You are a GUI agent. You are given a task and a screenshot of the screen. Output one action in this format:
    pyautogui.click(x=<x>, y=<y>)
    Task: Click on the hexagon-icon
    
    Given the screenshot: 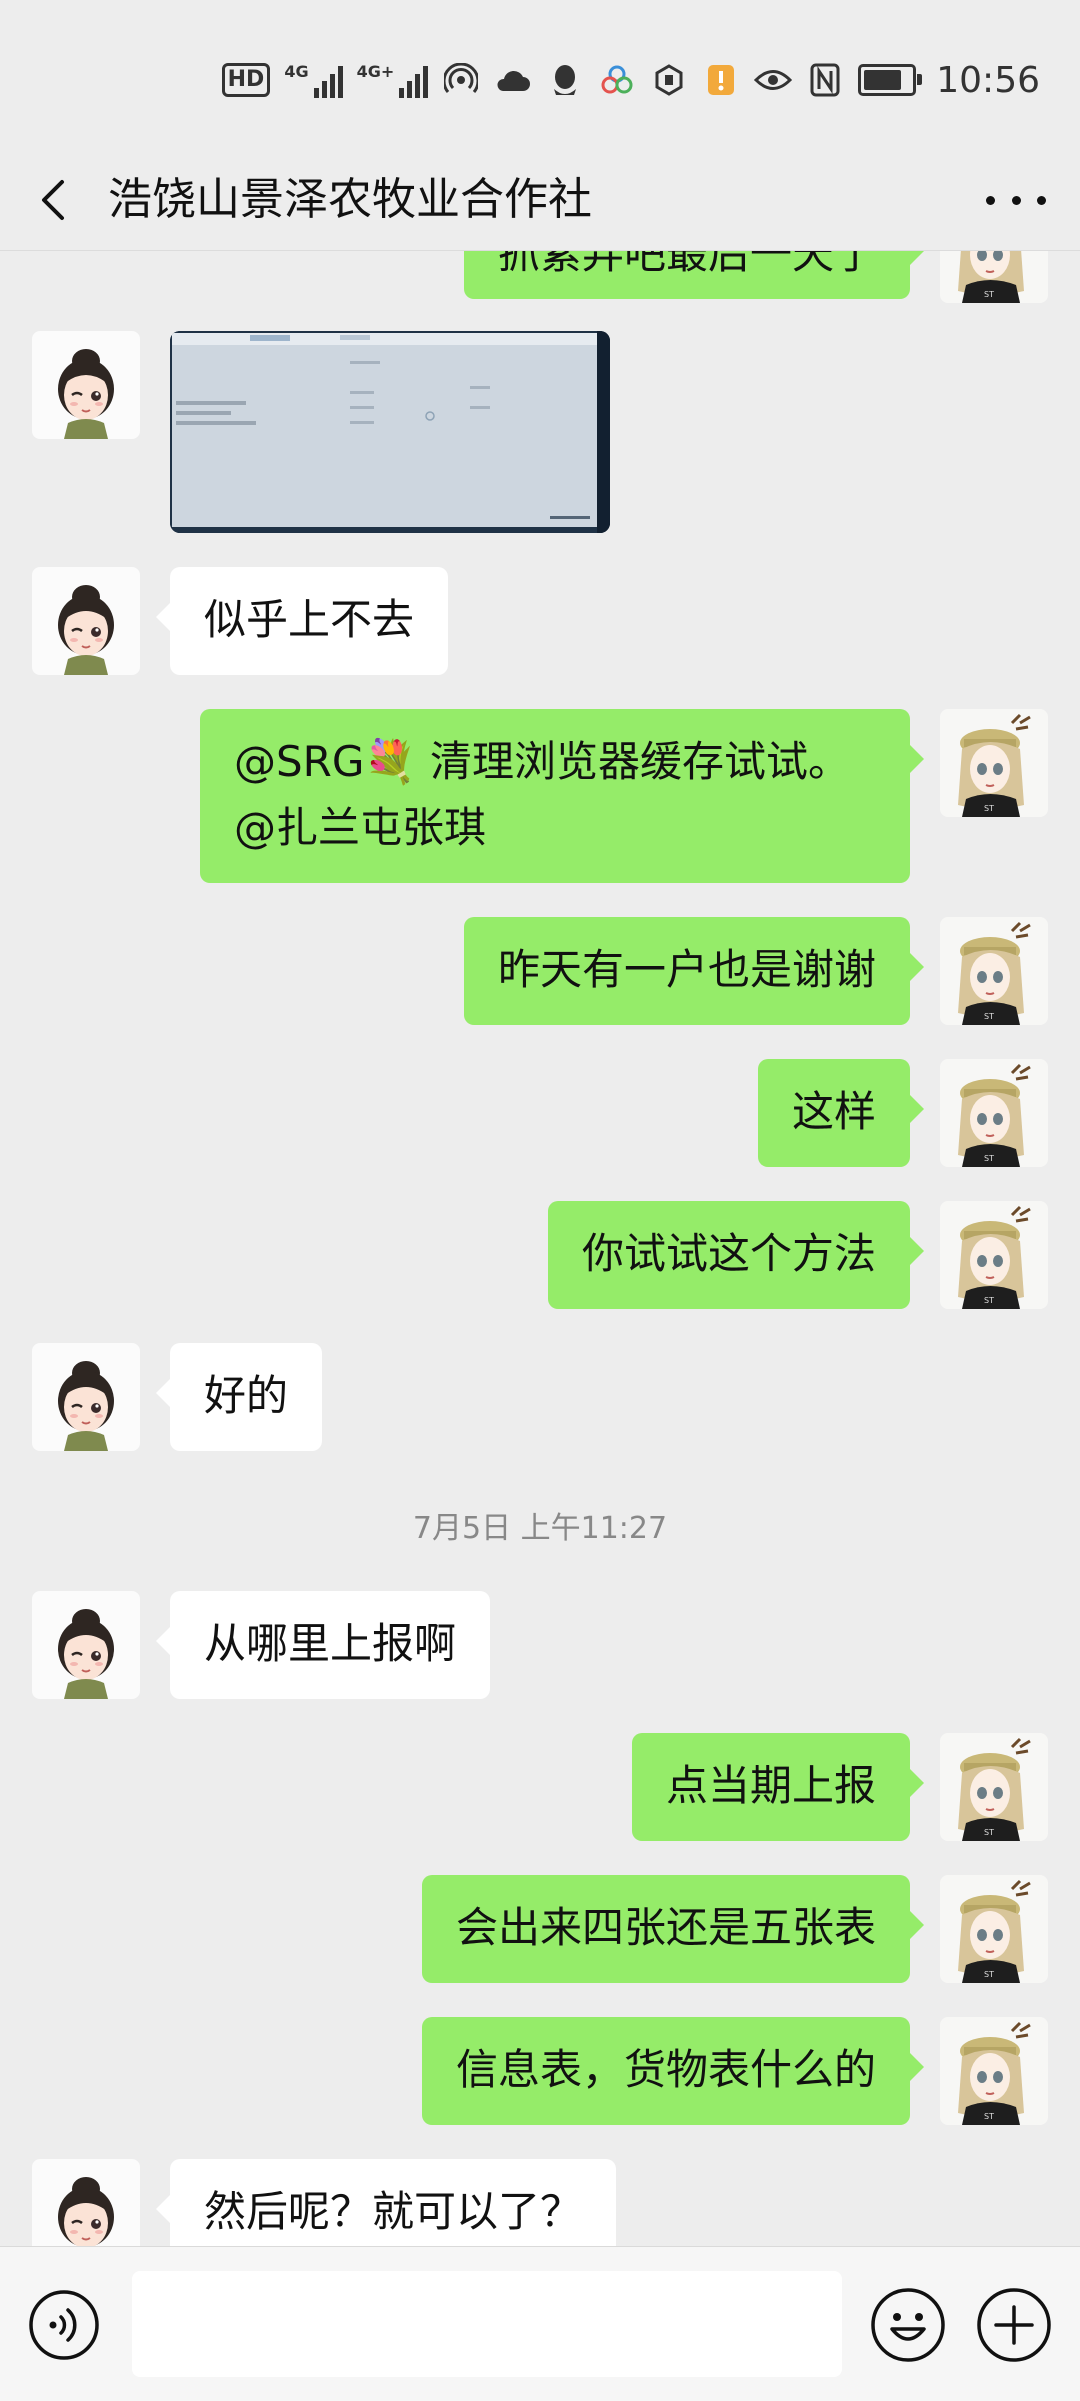 What is the action you would take?
    pyautogui.click(x=669, y=80)
    